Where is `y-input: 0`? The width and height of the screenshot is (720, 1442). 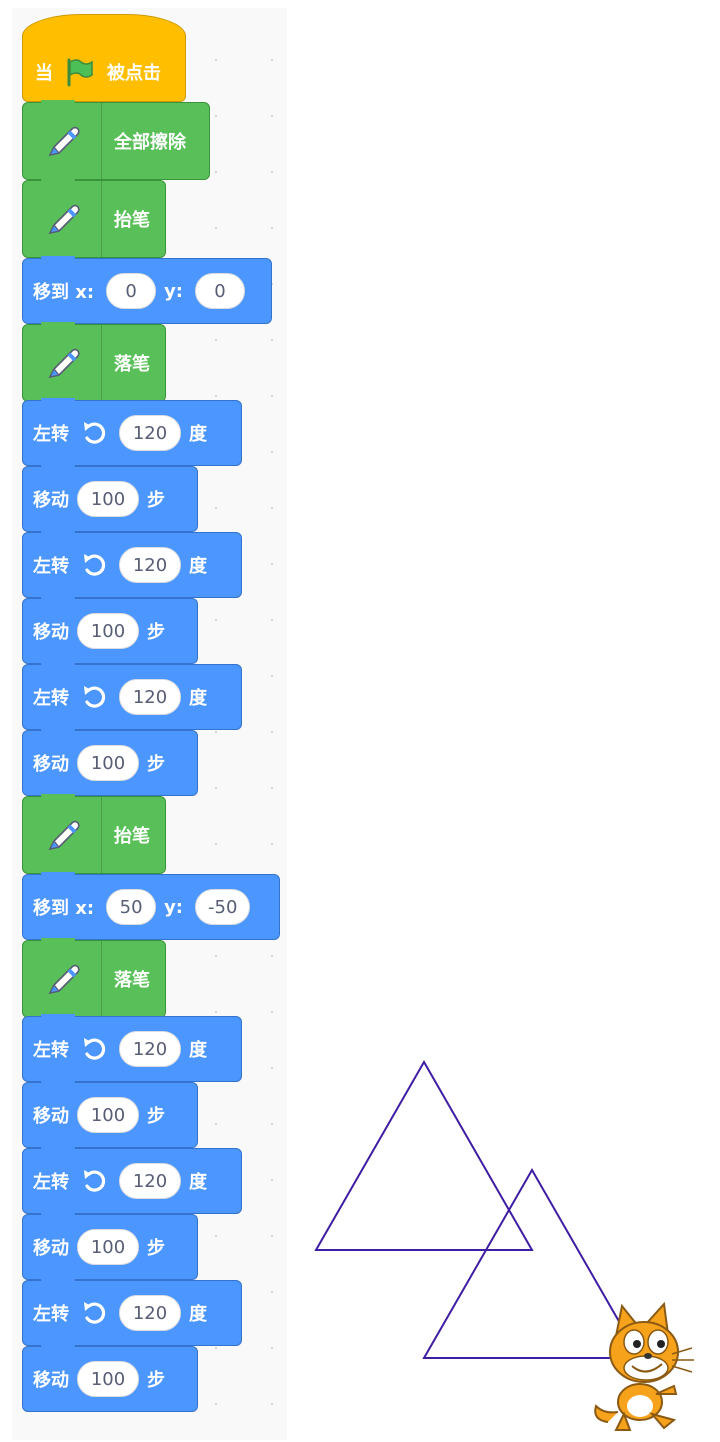
y-input: 0 is located at coordinates (220, 291).